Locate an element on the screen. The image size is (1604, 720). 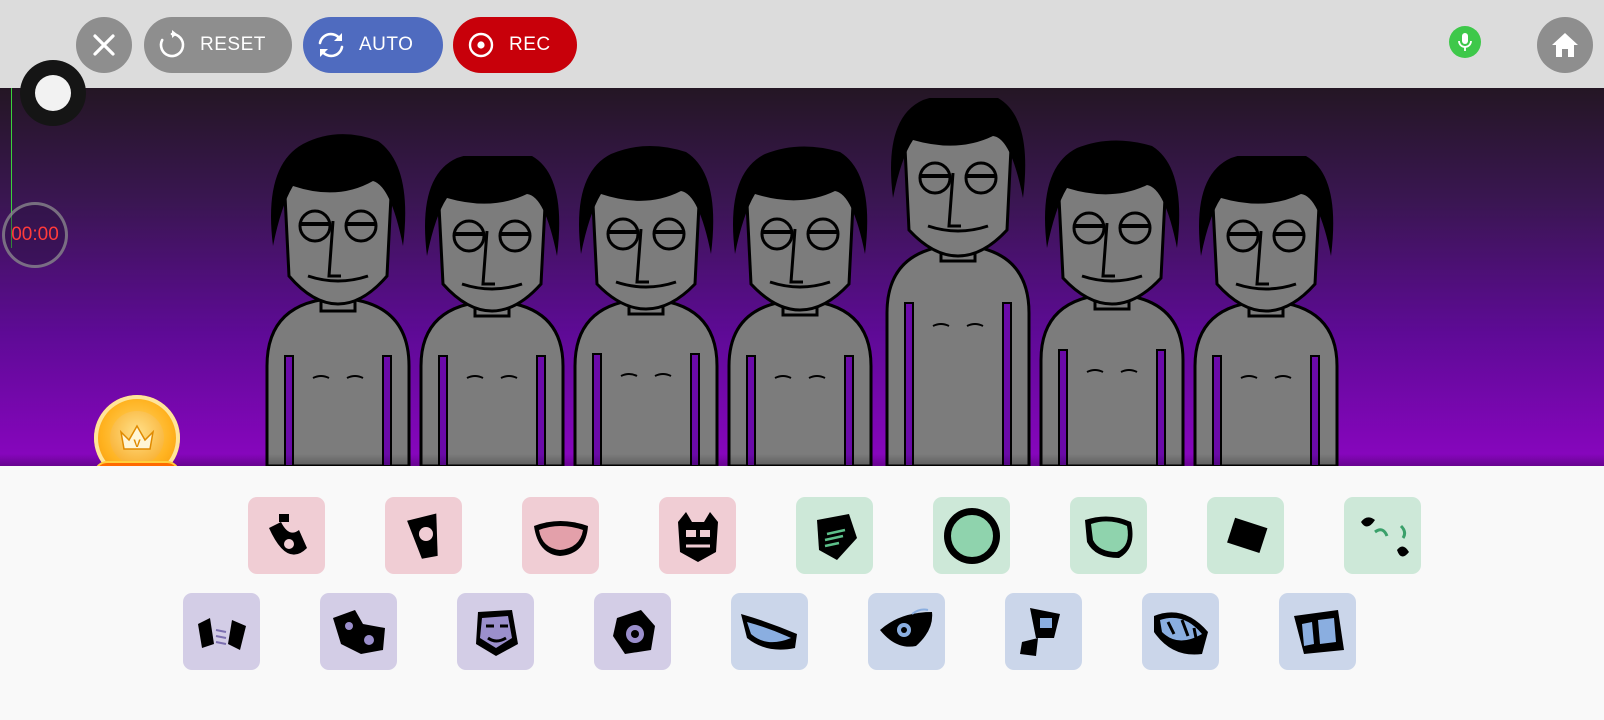
beat-sound-1-icon is located at coordinates (287, 534).